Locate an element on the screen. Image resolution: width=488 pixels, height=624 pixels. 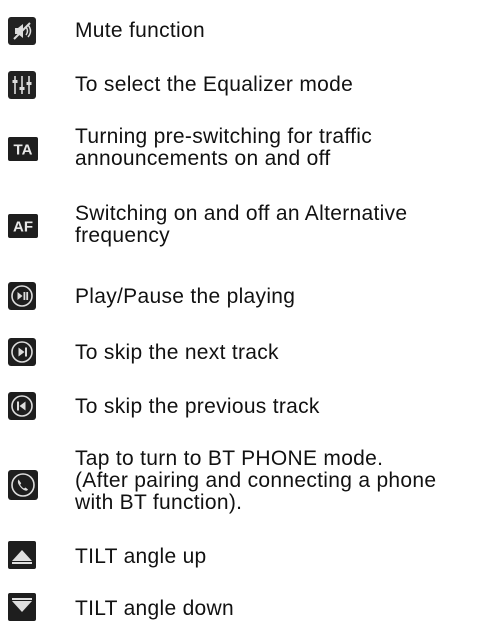
list-item-previous: To skip the previous track is located at coordinates (244, 407).